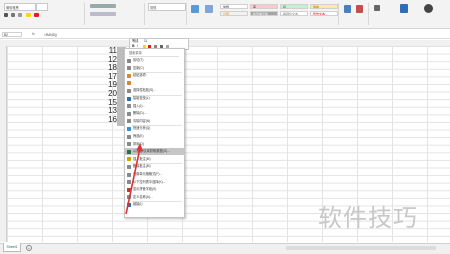 Image resolution: width=450 pixels, height=254 pixels. I want to click on context-menu-item: 剪切(T), so click(154, 60).